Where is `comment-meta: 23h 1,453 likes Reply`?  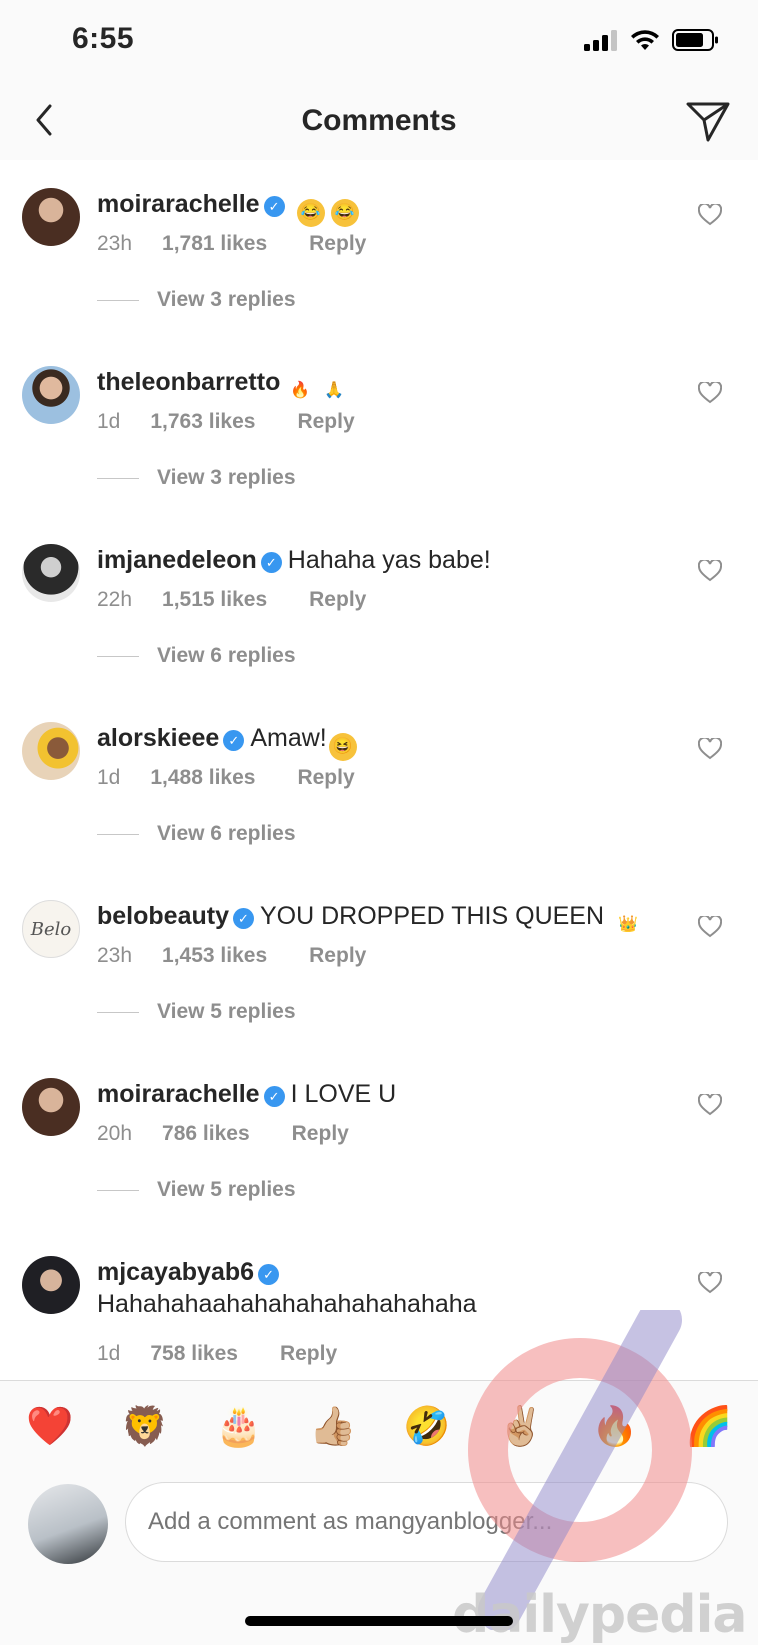 comment-meta: 23h 1,453 likes Reply is located at coordinates (231, 956).